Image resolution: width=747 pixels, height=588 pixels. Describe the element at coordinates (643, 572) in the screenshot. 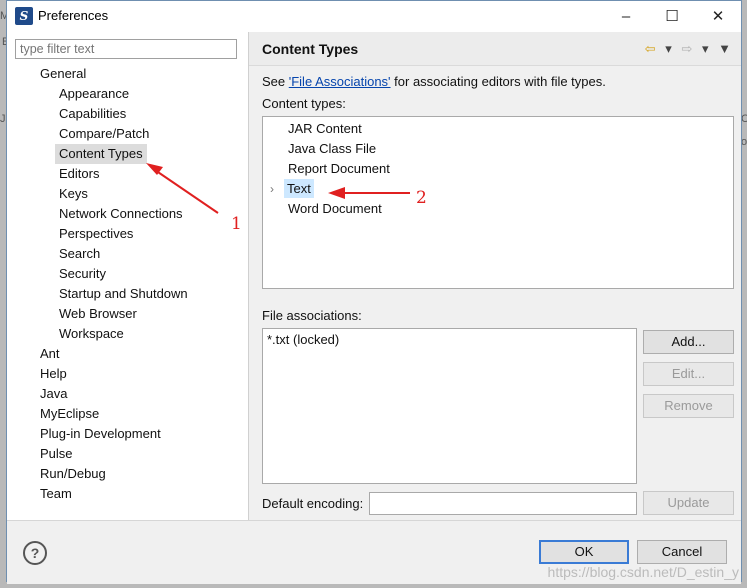

I see `watermark: https://blog.csdn.net/D_estin_y` at that location.